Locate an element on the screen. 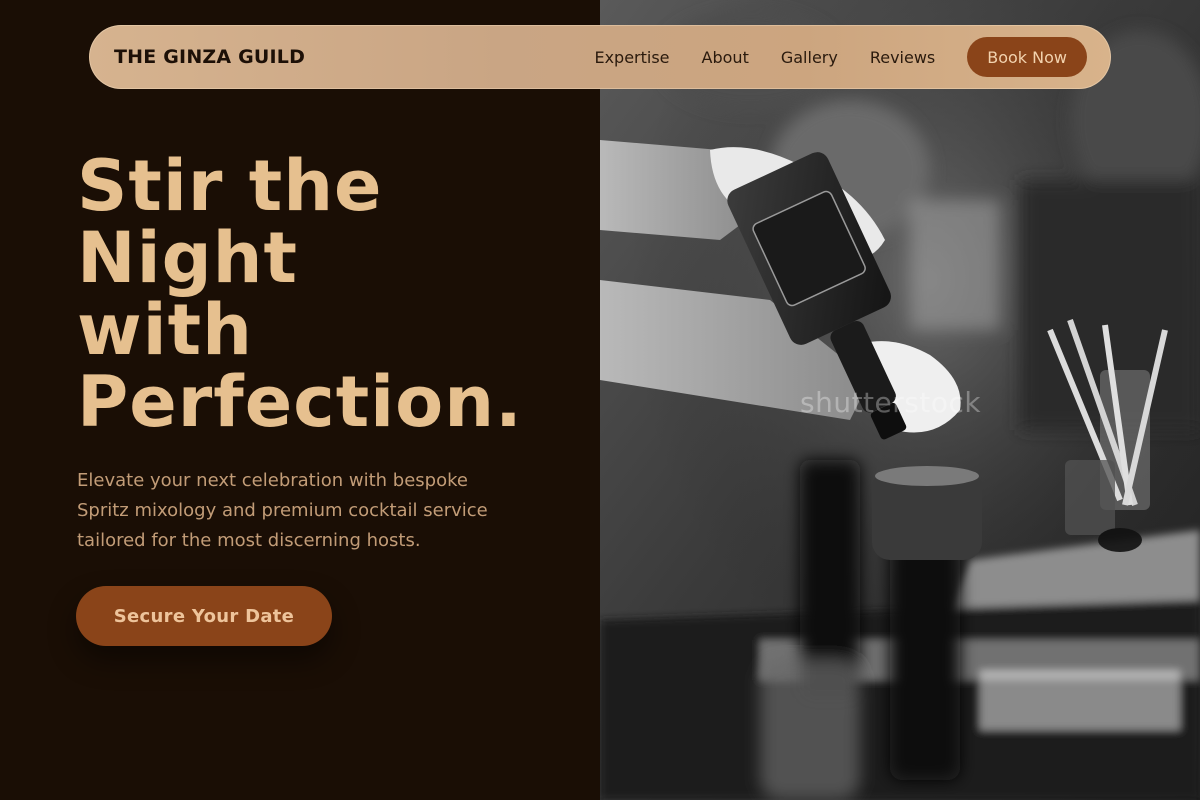  headline-line-4: Perfection. is located at coordinates (300, 402).